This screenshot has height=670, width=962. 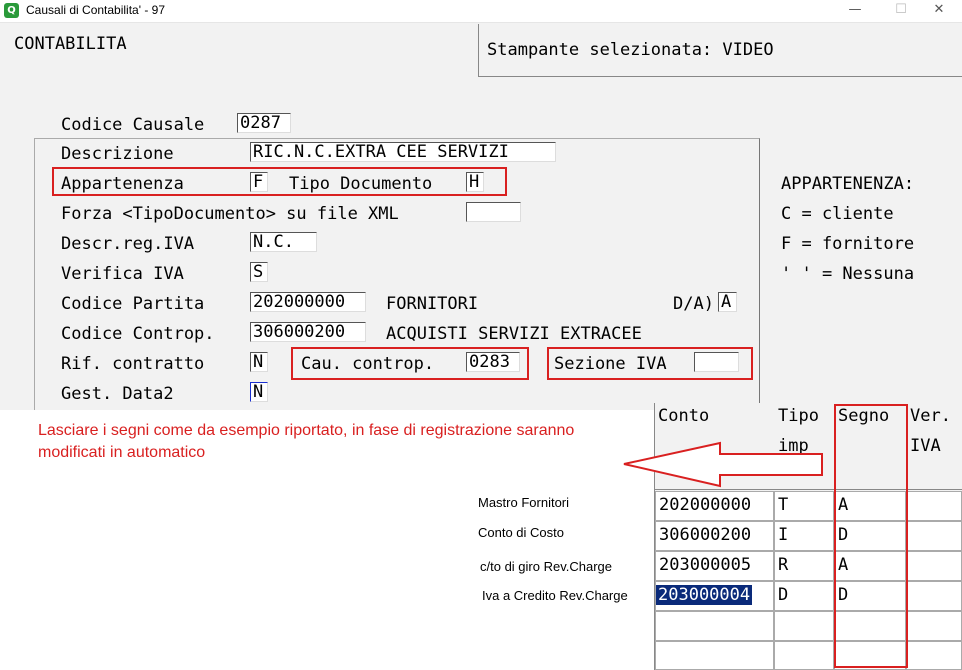 What do you see at coordinates (259, 272) in the screenshot?
I see `verifica-iva-field: S` at bounding box center [259, 272].